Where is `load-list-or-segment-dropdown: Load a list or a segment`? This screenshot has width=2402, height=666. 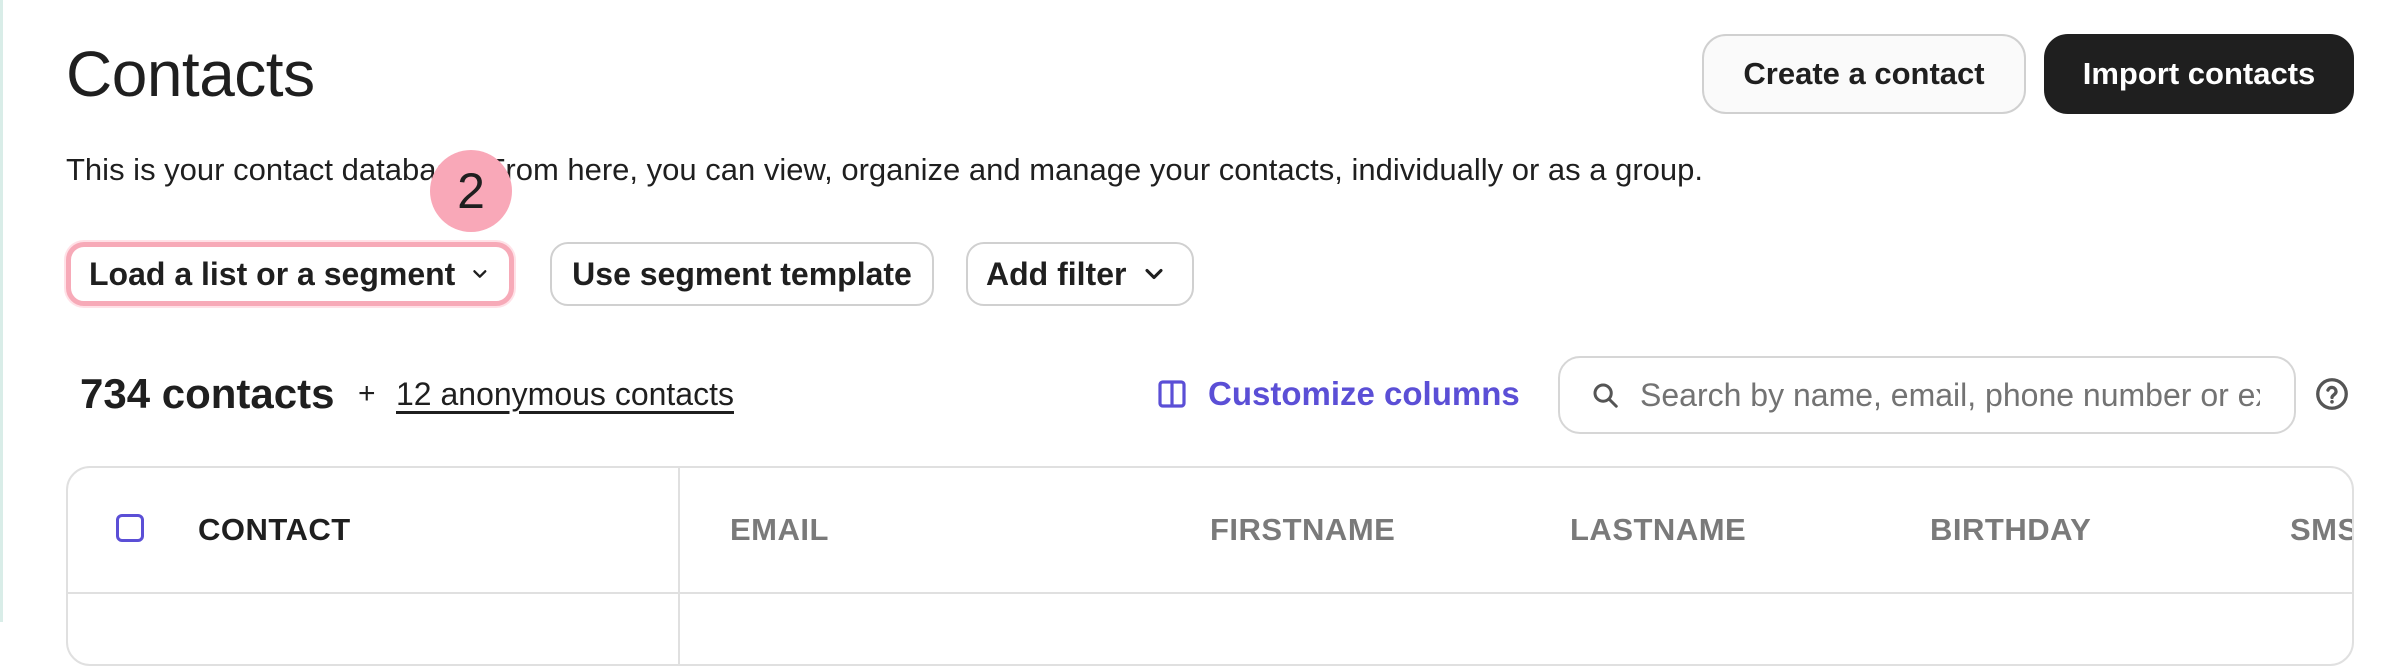
load-list-or-segment-dropdown: Load a list or a segment is located at coordinates (290, 274).